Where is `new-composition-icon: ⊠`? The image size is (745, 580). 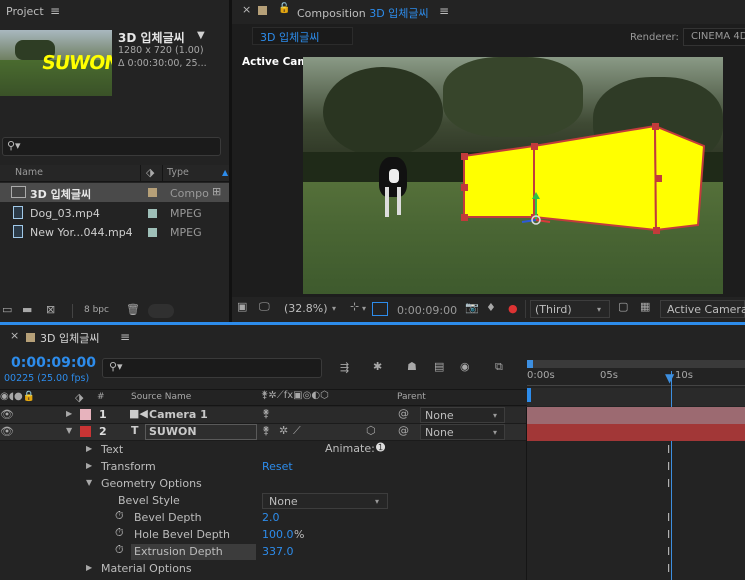 new-composition-icon: ⊠ is located at coordinates (50, 309).